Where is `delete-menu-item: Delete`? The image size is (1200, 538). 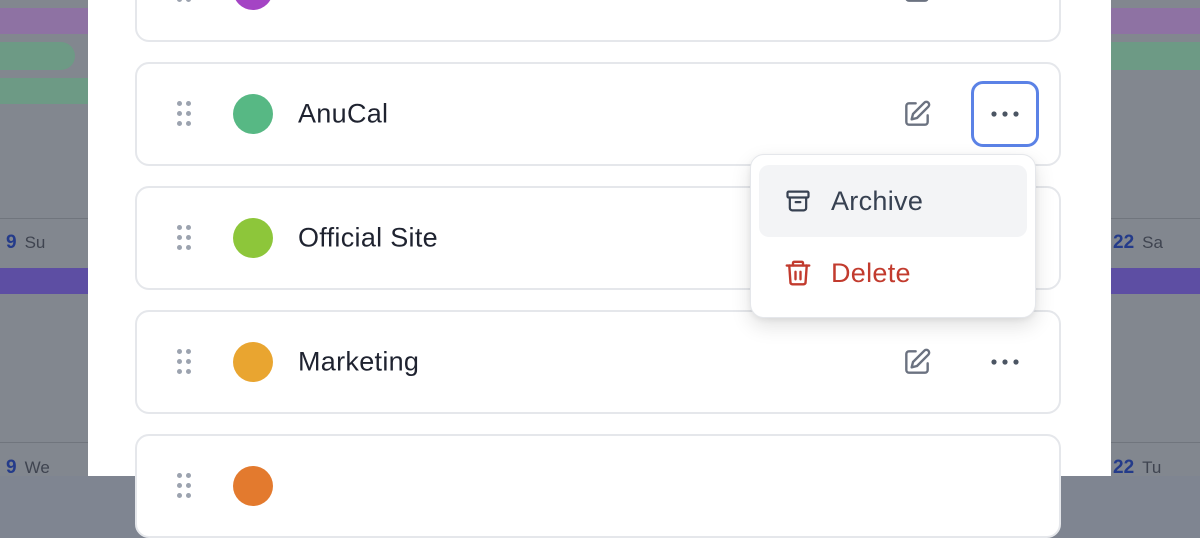
delete-menu-item: Delete is located at coordinates (893, 273).